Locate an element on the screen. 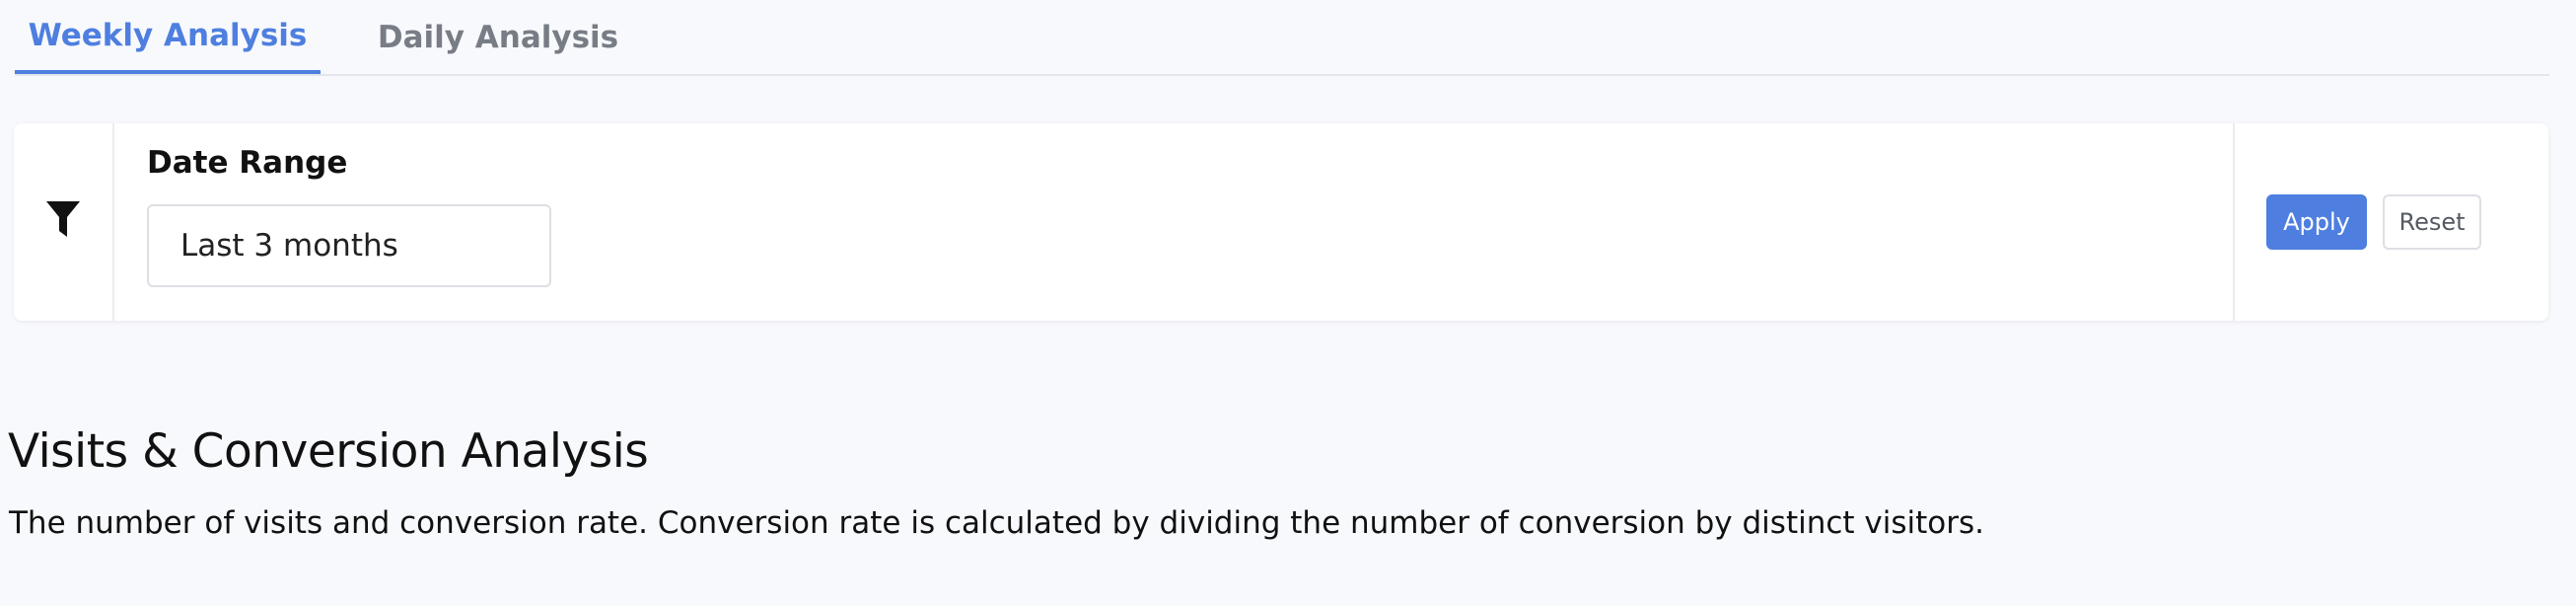 This screenshot has height=606, width=2576. date-range-select: Last 3 months is located at coordinates (349, 245).